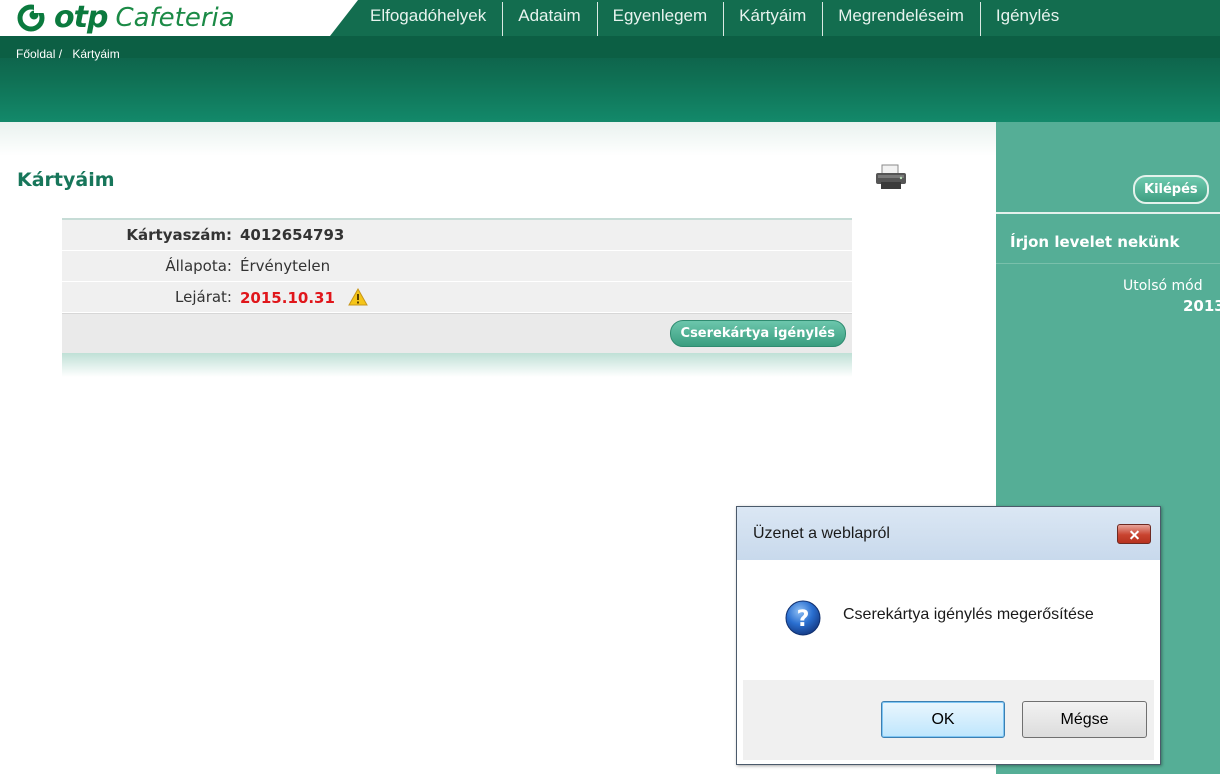 The image size is (1220, 774). Describe the element at coordinates (1027, 18) in the screenshot. I see `nav-item-requests: Igénylés` at that location.